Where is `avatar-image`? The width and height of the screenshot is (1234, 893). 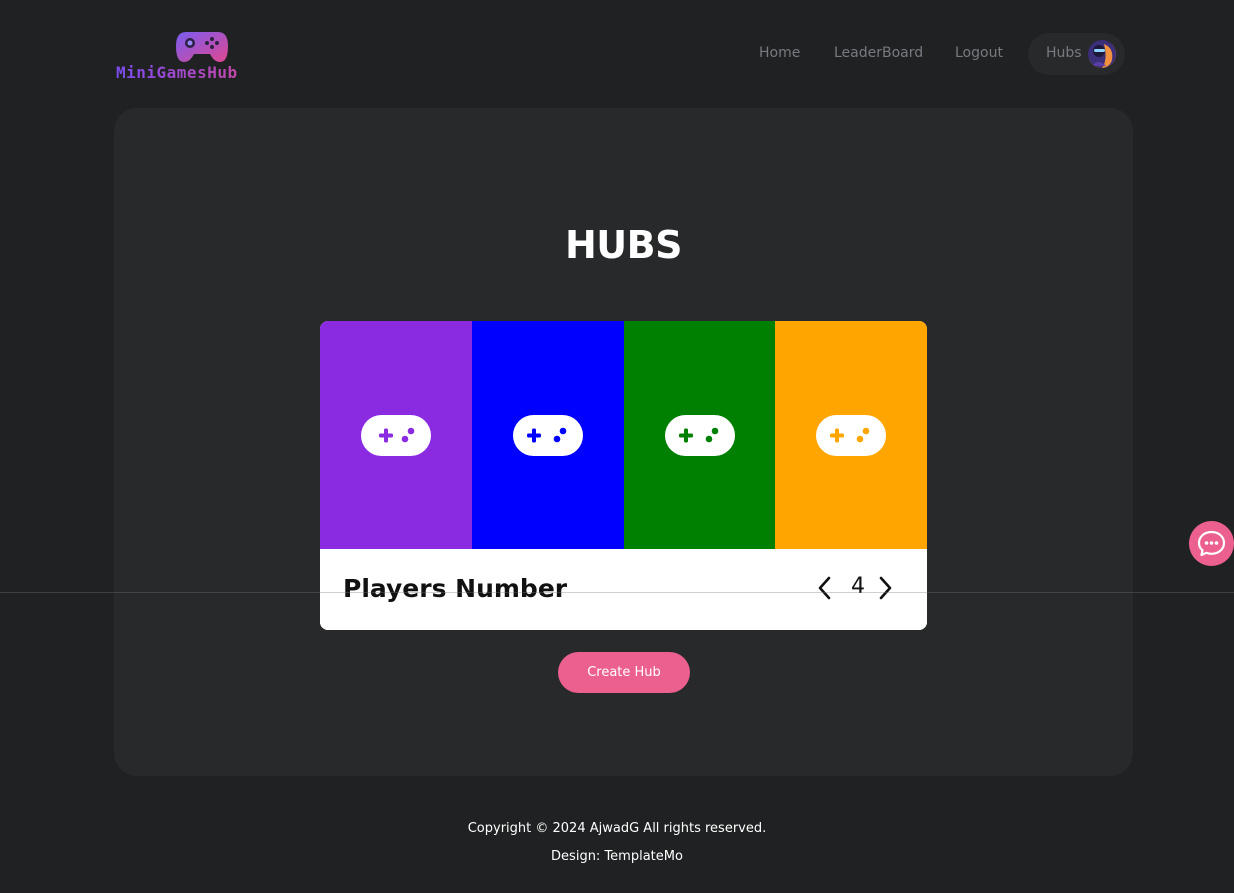 avatar-image is located at coordinates (1102, 54).